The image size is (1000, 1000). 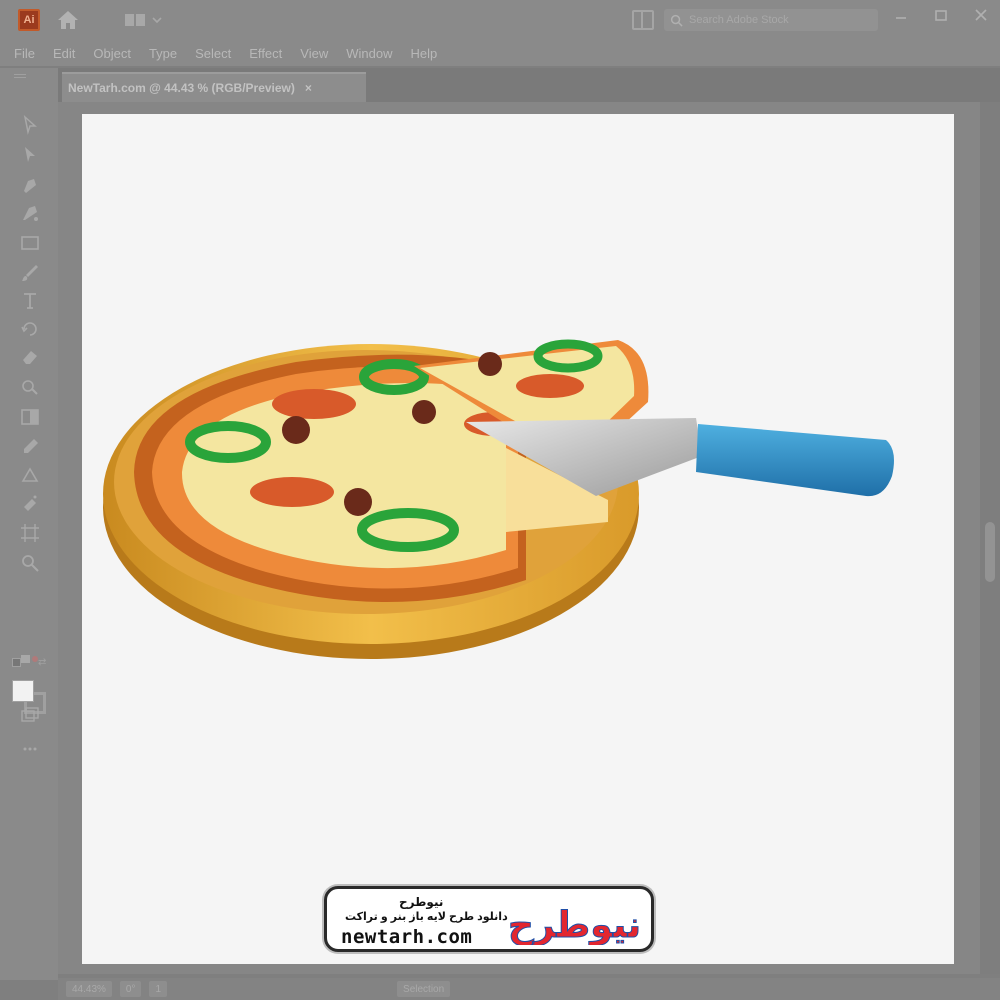 I want to click on tab-close-icon: ×, so click(x=308, y=88).